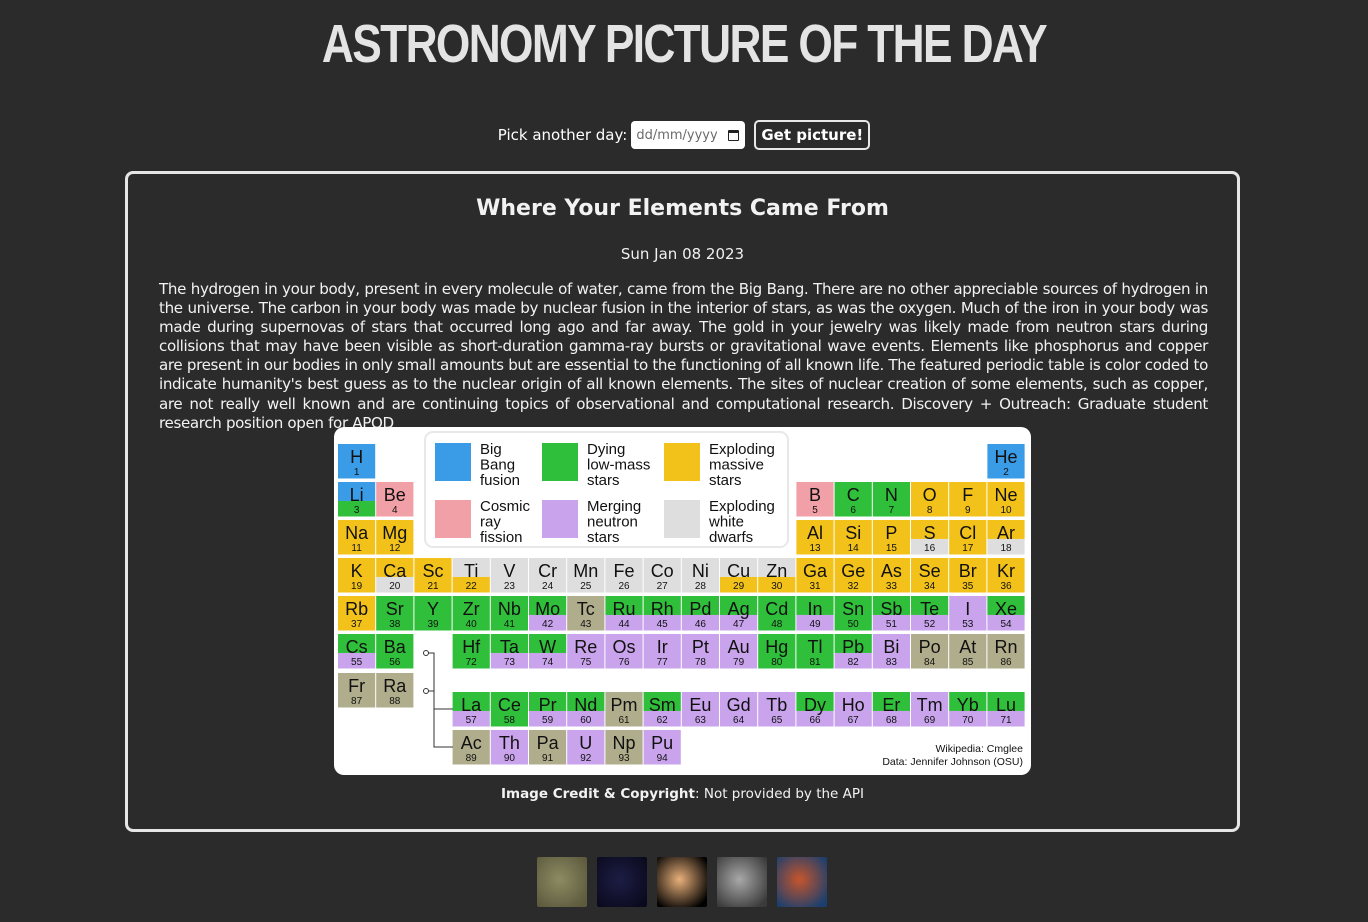 This screenshot has width=1368, height=922. What do you see at coordinates (548, 575) in the screenshot?
I see `element-cell-cr: Cr24` at bounding box center [548, 575].